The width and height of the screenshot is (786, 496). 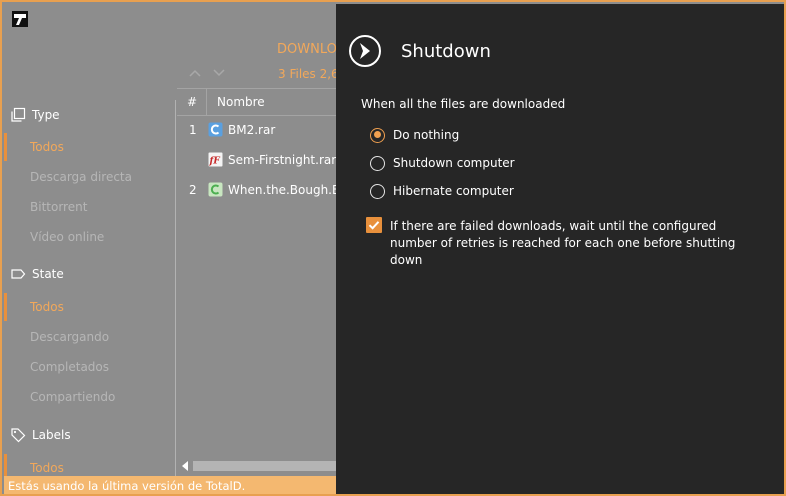 I want to click on sidebar-header-labels: Labels, so click(x=40, y=435).